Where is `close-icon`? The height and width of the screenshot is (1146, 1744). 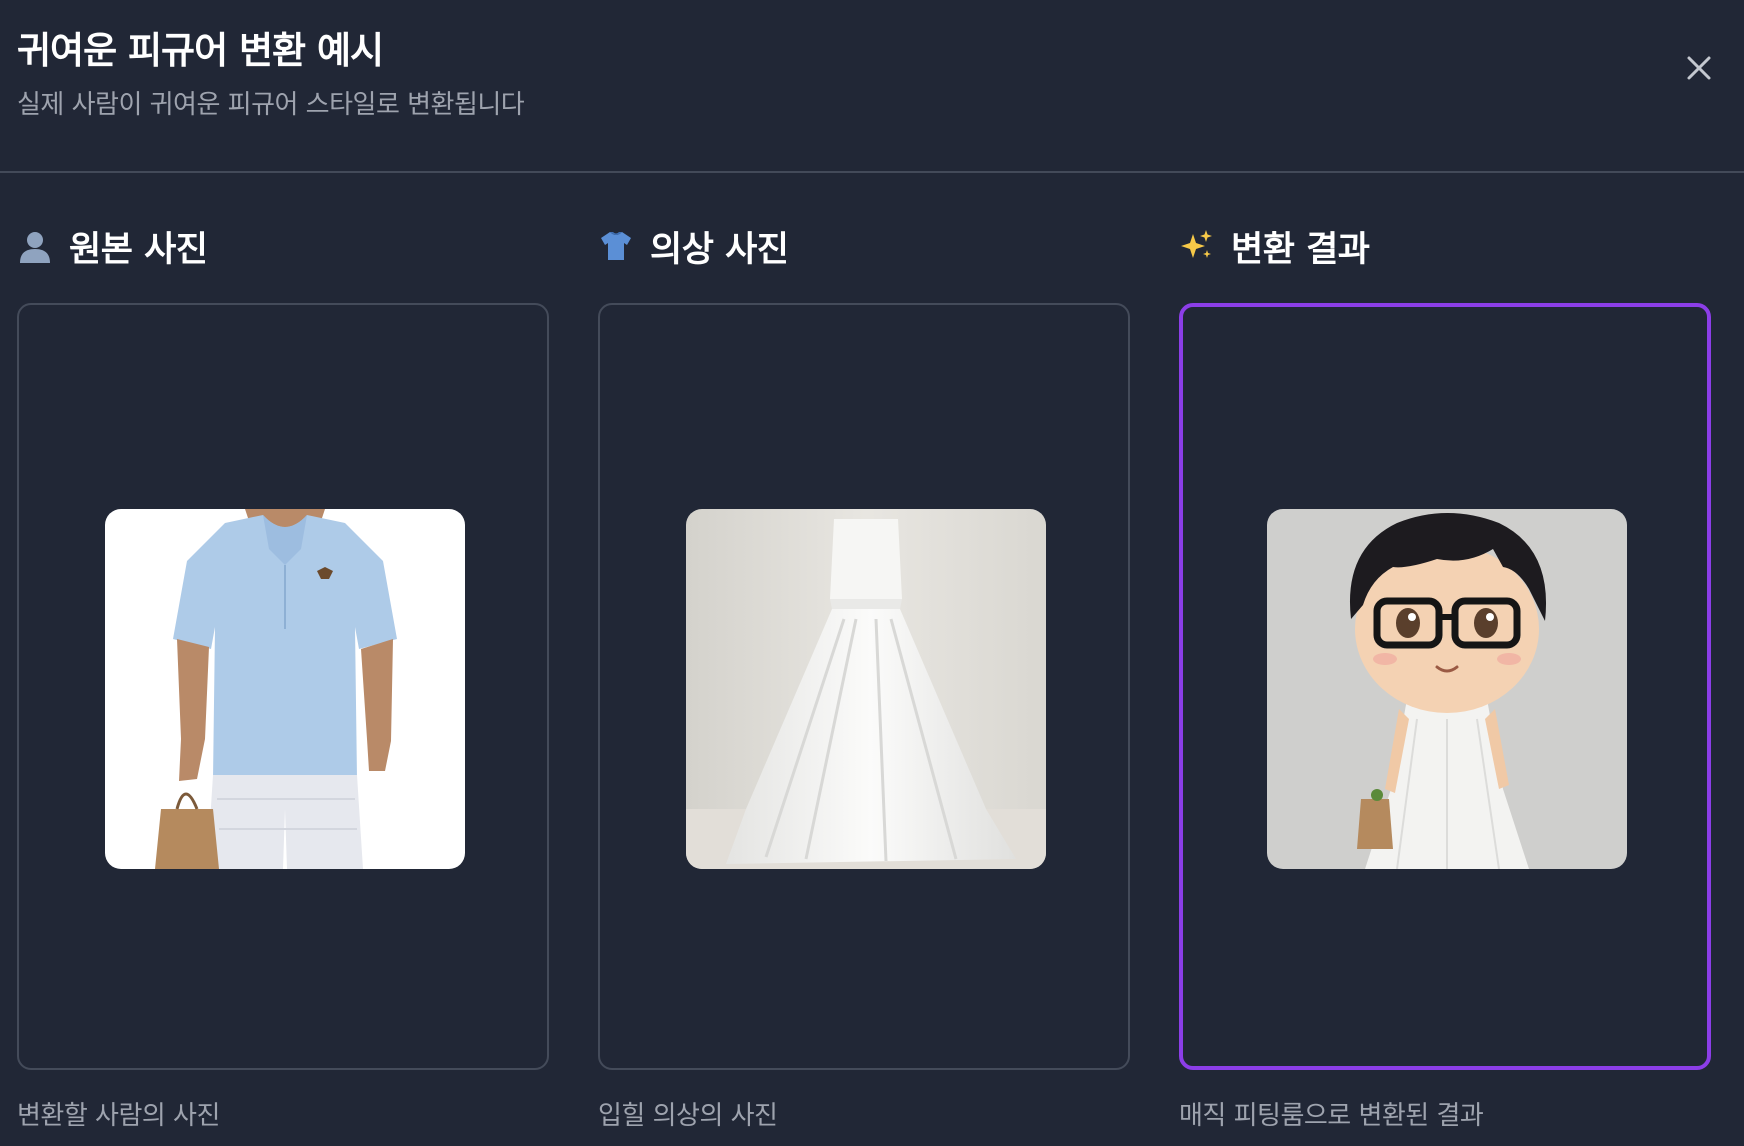
close-icon is located at coordinates (1699, 68).